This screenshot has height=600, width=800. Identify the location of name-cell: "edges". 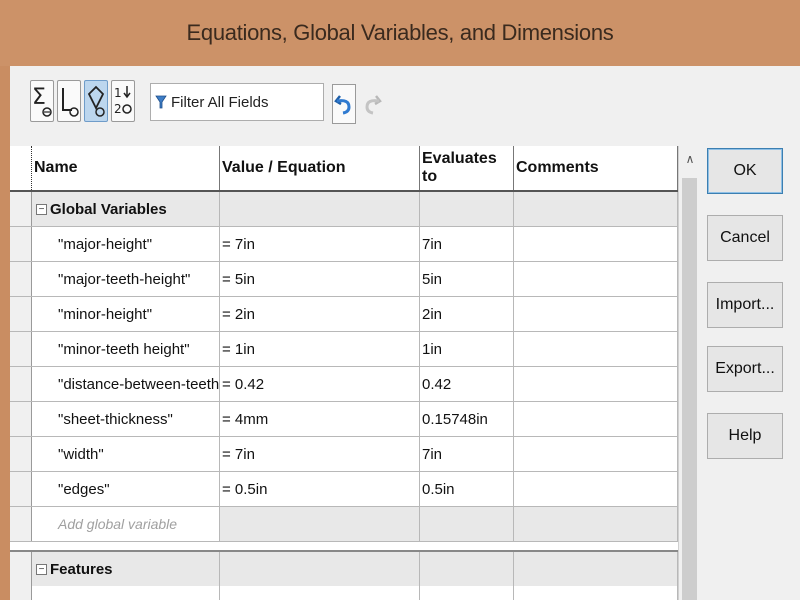
(126, 489).